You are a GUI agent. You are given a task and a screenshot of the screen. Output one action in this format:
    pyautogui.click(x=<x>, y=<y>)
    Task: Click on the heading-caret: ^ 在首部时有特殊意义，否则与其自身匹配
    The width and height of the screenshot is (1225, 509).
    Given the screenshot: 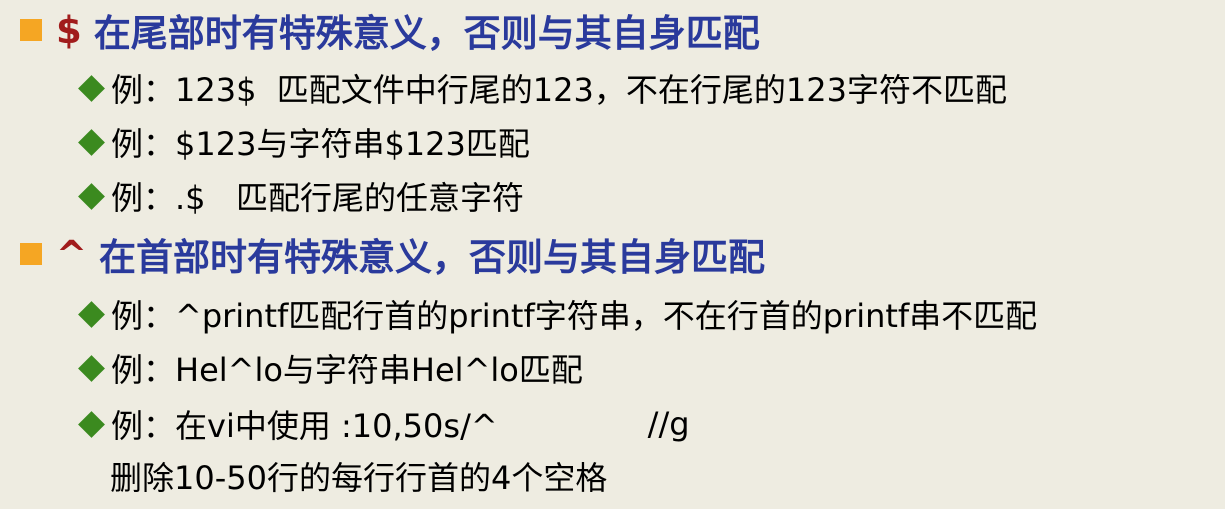 What is the action you would take?
    pyautogui.click(x=393, y=254)
    